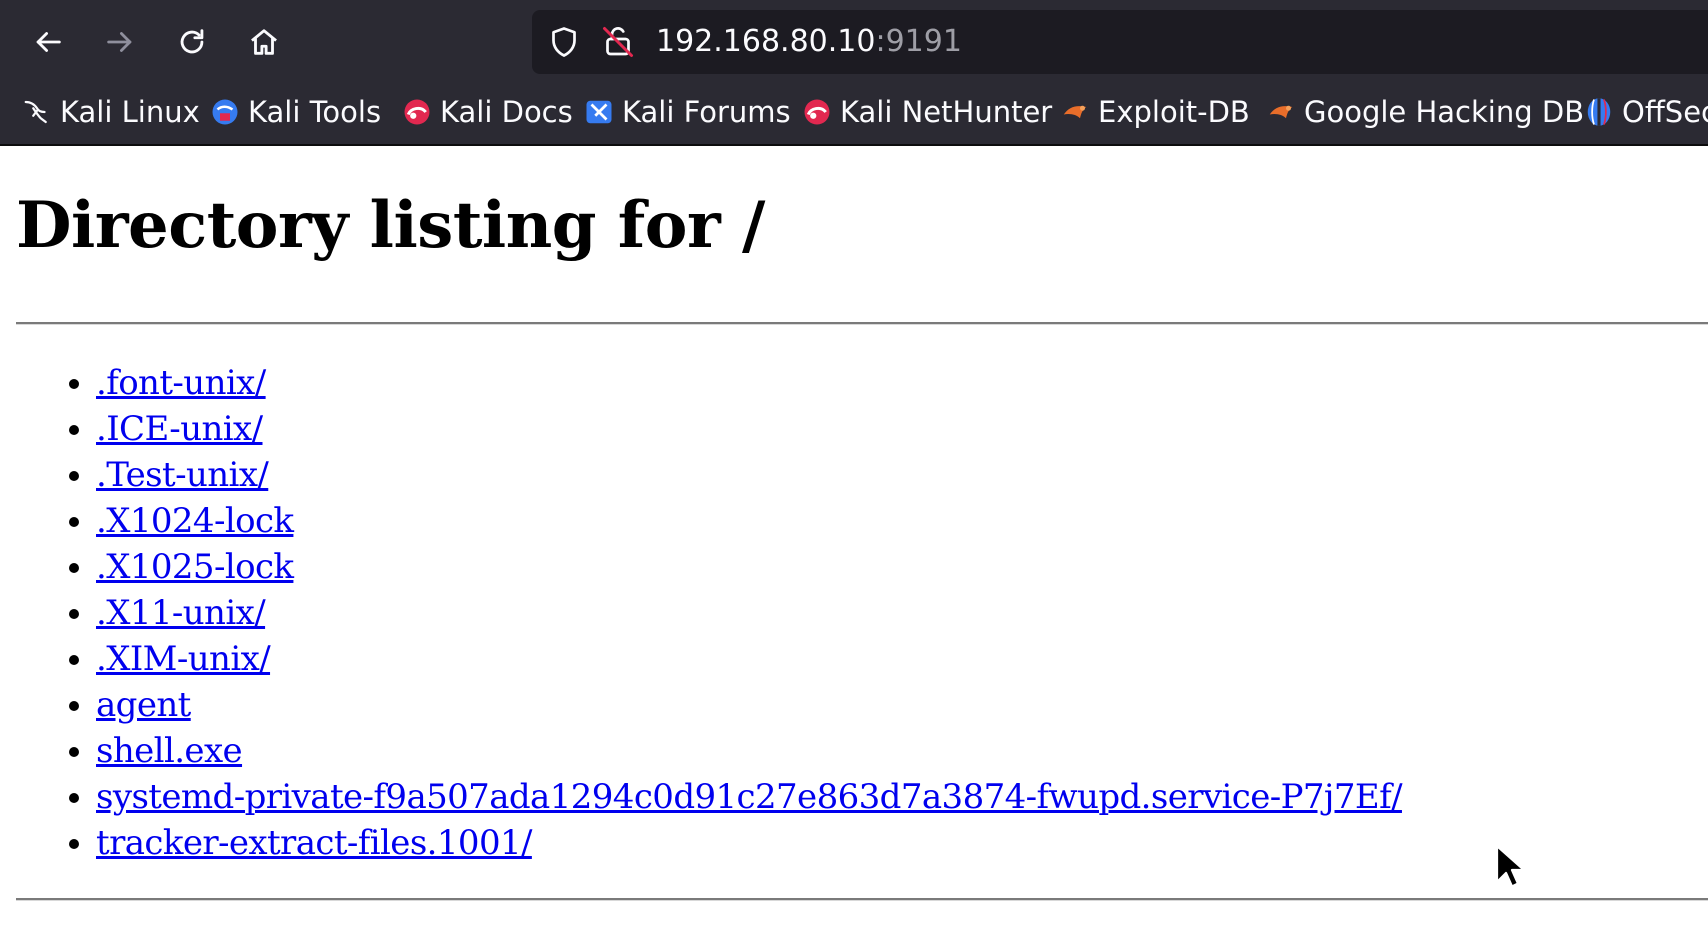  Describe the element at coordinates (817, 112) in the screenshot. I see `kali-nethunter-icon` at that location.